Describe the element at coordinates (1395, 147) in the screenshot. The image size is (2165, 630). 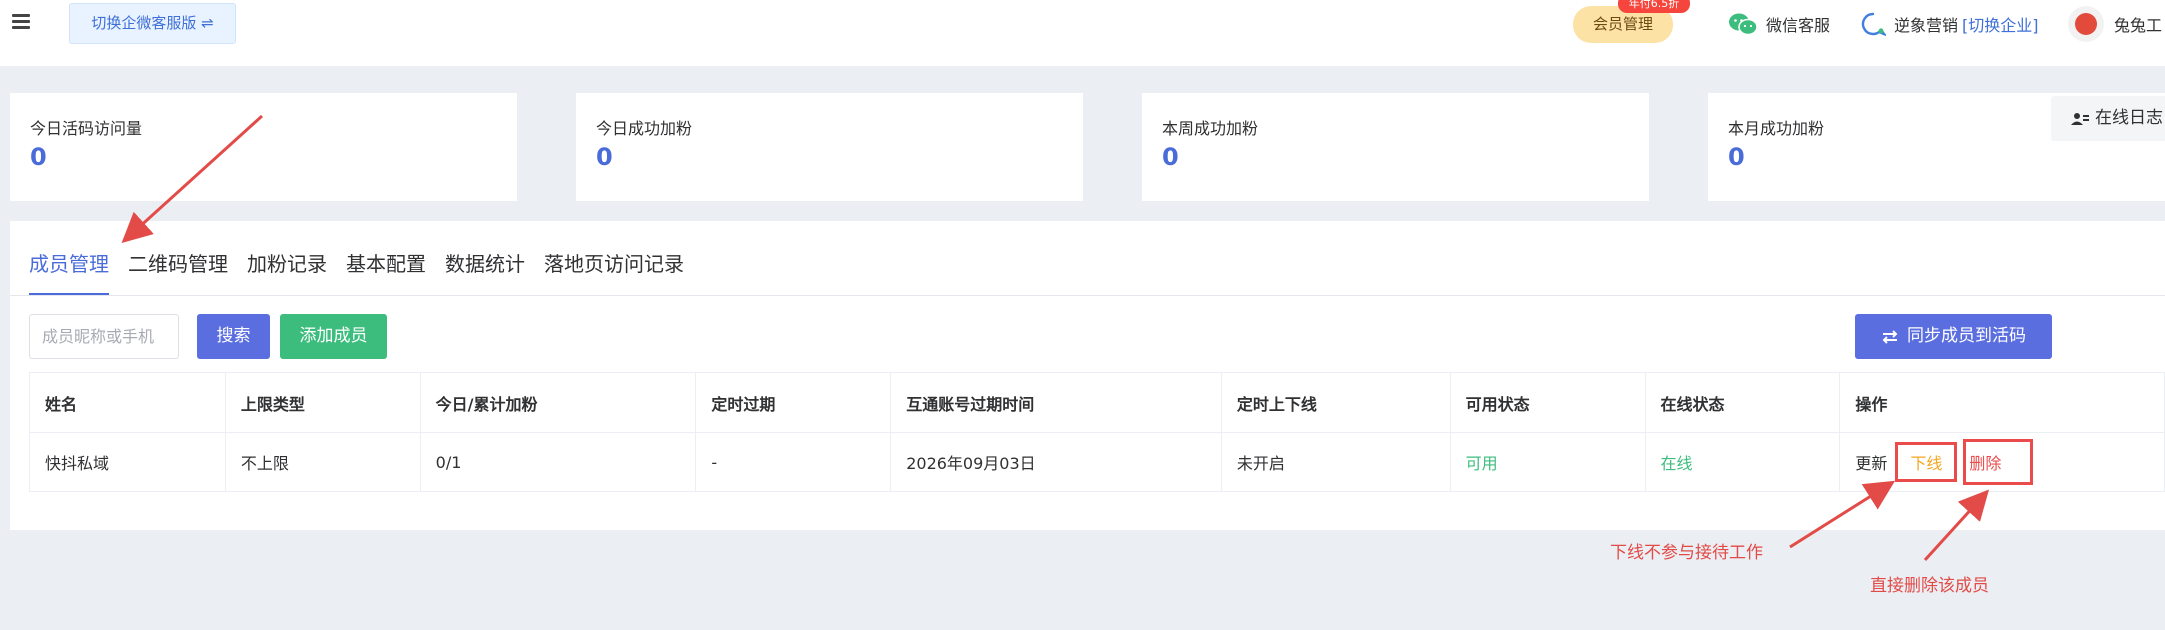
I see `stat-card-week-fans: 本周成功加粉 0` at that location.